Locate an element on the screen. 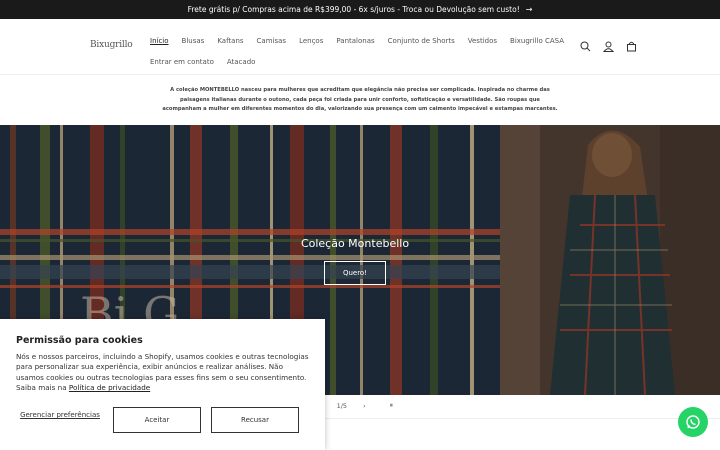  slider-controls: ‹ 1/5 › ⏸ is located at coordinates (355, 405).